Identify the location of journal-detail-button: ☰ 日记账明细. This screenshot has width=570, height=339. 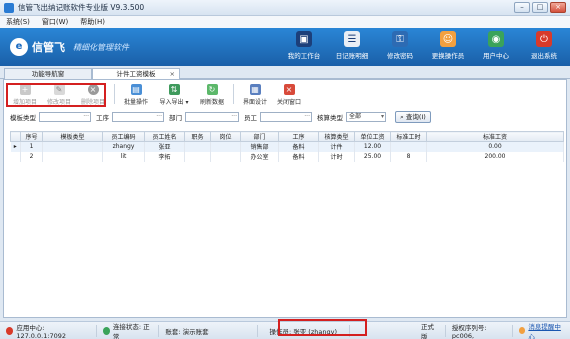
(352, 45).